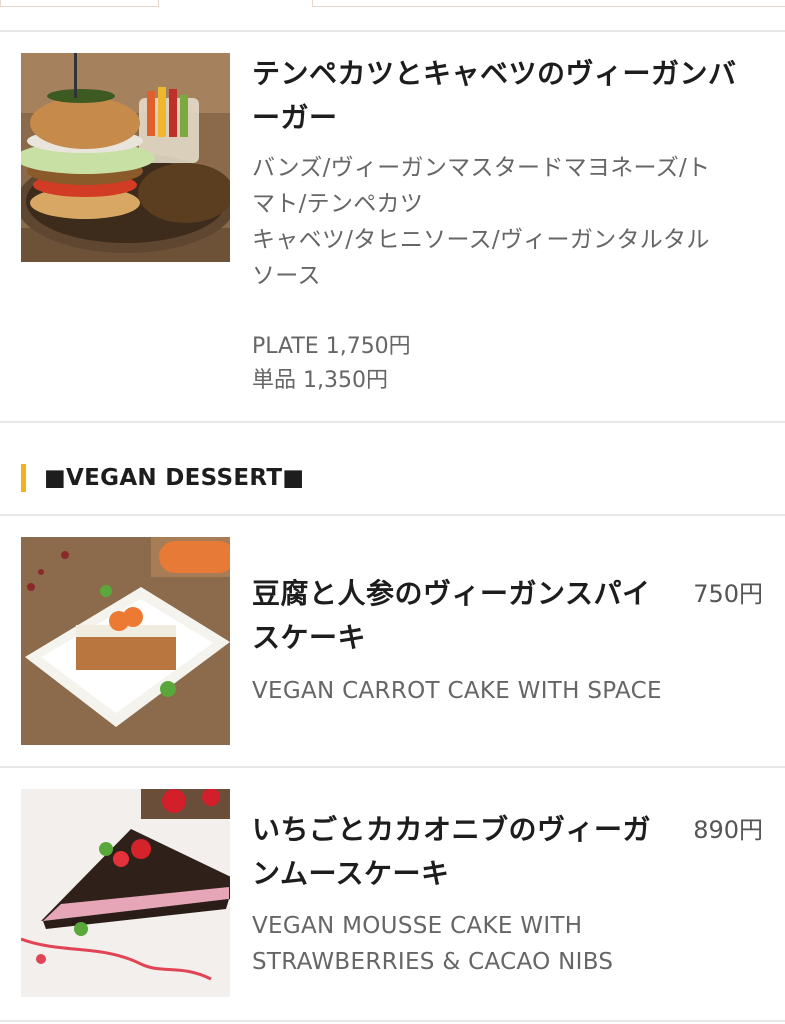  What do you see at coordinates (457, 691) in the screenshot?
I see `item-description: VEGAN CARROT CAKE WITH SPACE` at bounding box center [457, 691].